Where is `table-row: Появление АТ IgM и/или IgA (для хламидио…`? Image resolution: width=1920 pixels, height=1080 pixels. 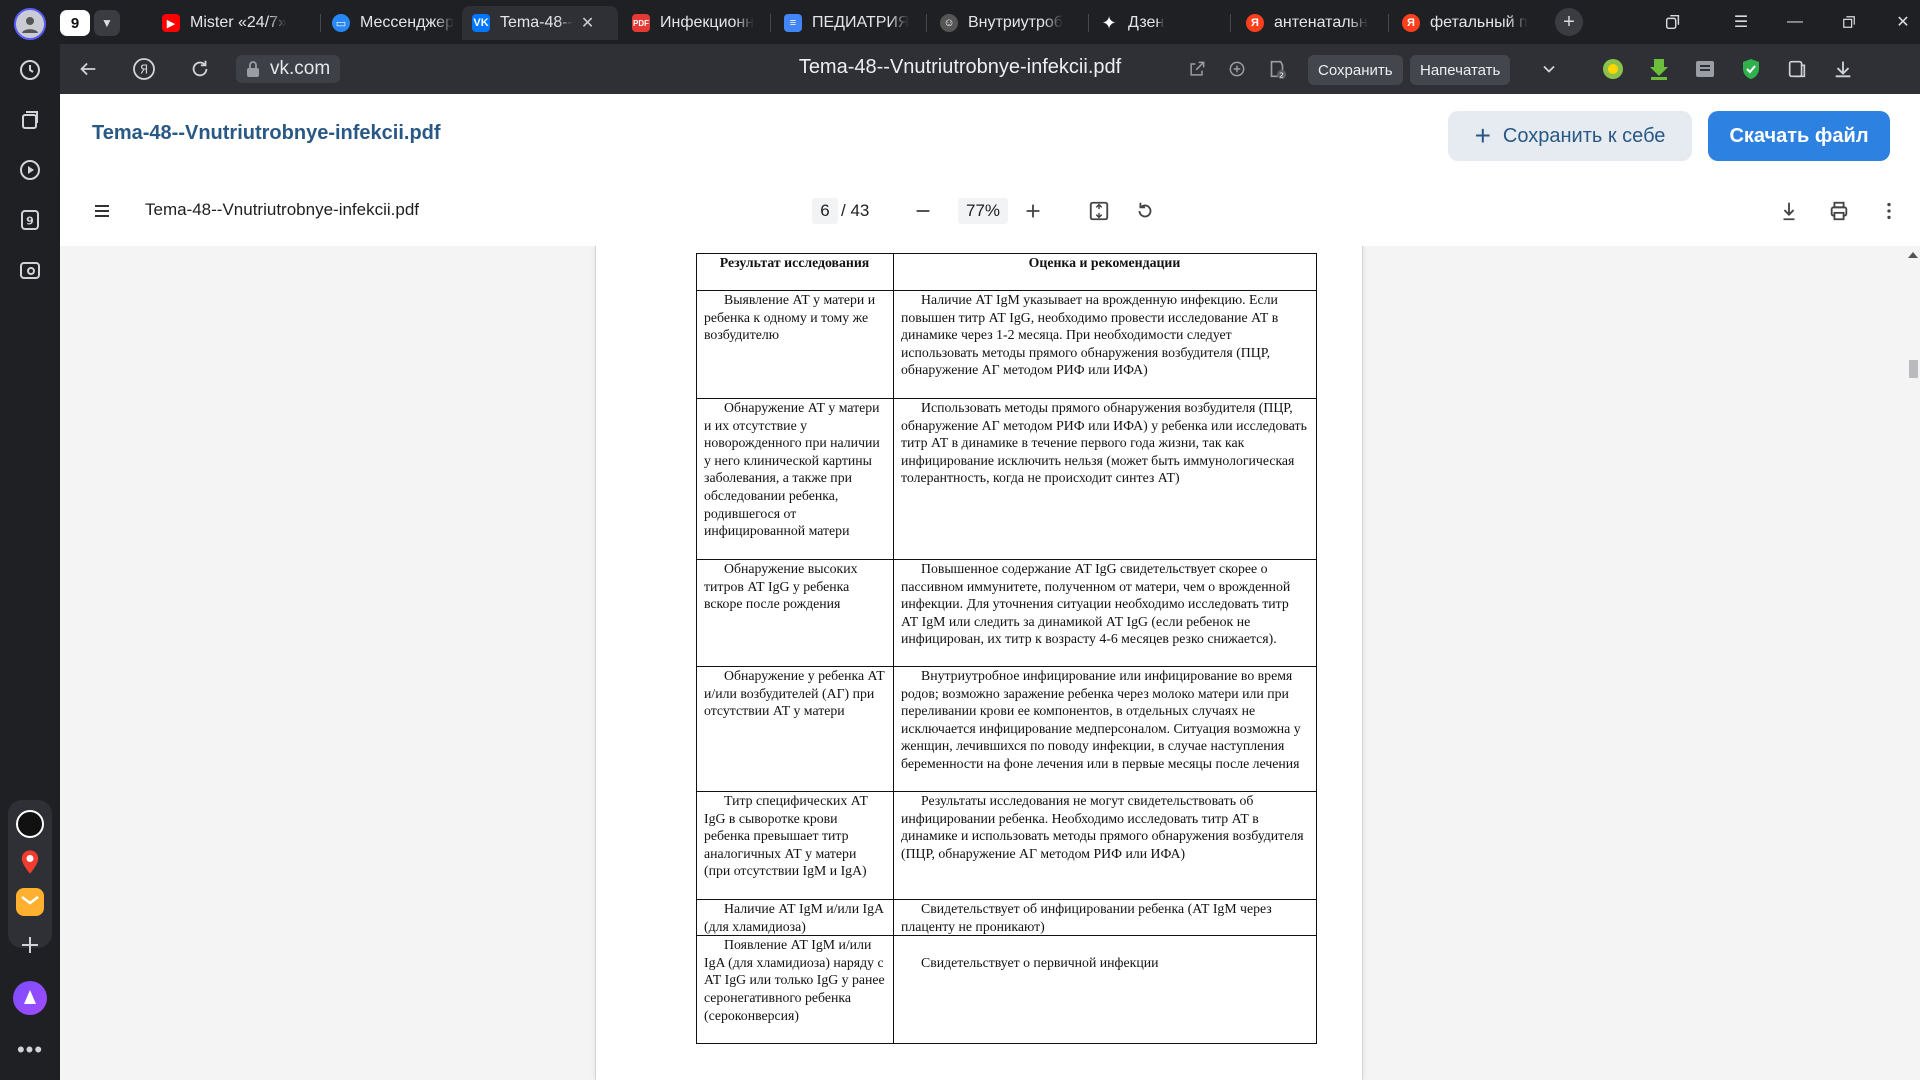
table-row: Появление АТ IgM и/или IgA (для хламидио… is located at coordinates (1006, 990).